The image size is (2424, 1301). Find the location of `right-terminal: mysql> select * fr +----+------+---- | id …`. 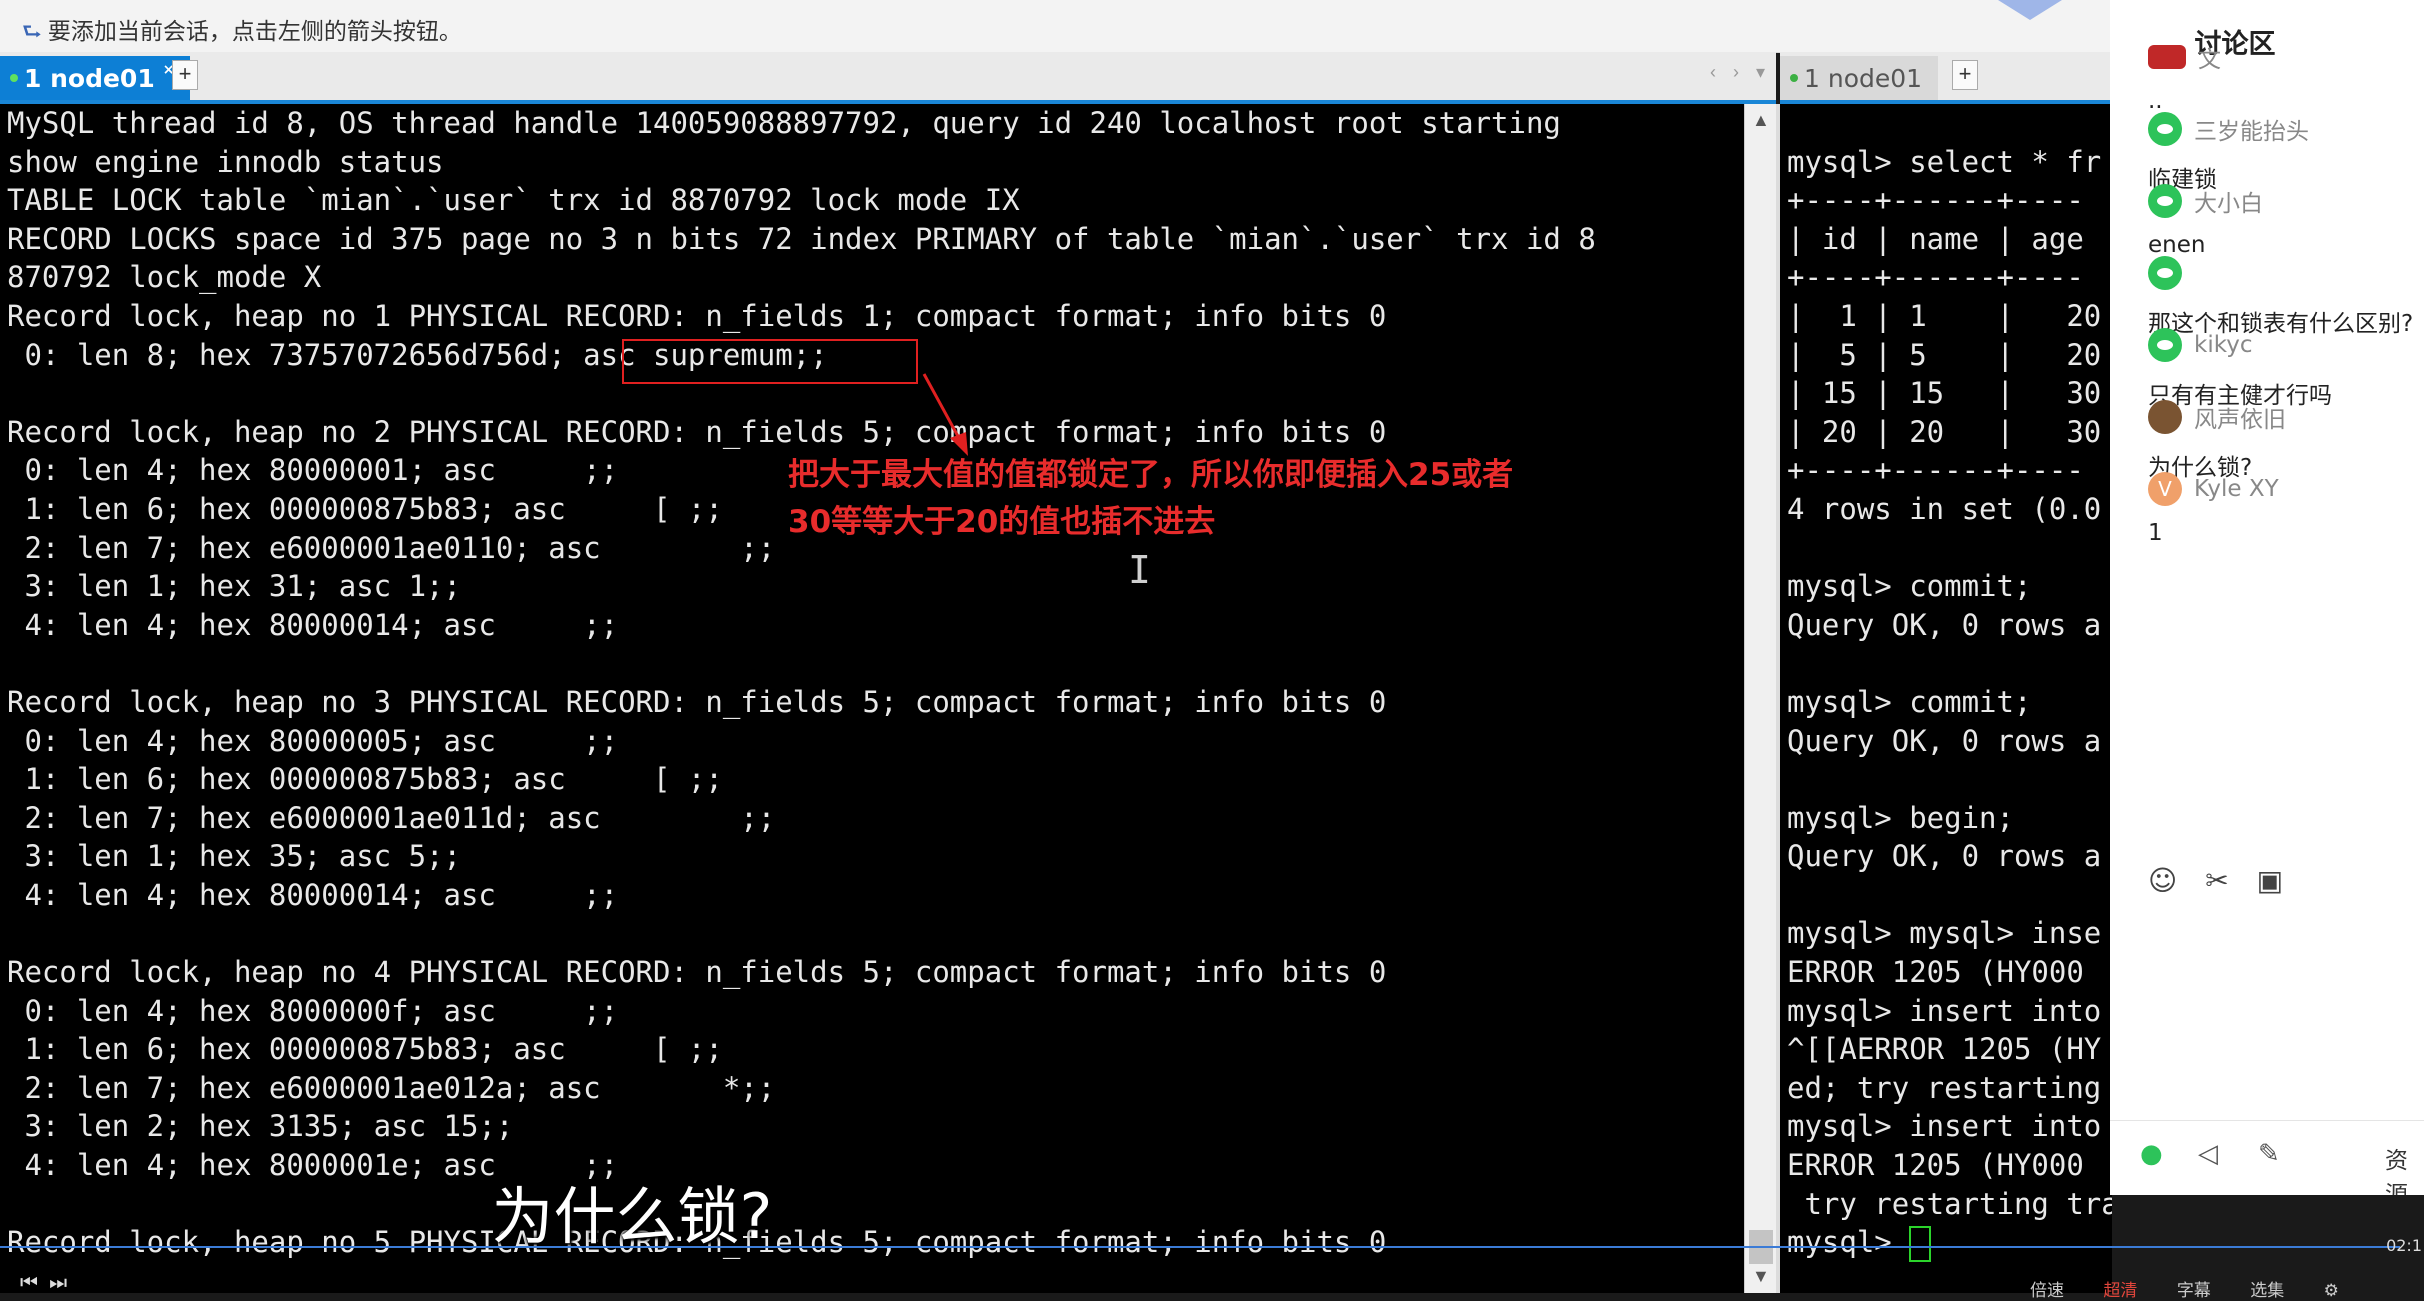

right-terminal: mysql> select * fr +----+------+---- | id … is located at coordinates (1946, 698).